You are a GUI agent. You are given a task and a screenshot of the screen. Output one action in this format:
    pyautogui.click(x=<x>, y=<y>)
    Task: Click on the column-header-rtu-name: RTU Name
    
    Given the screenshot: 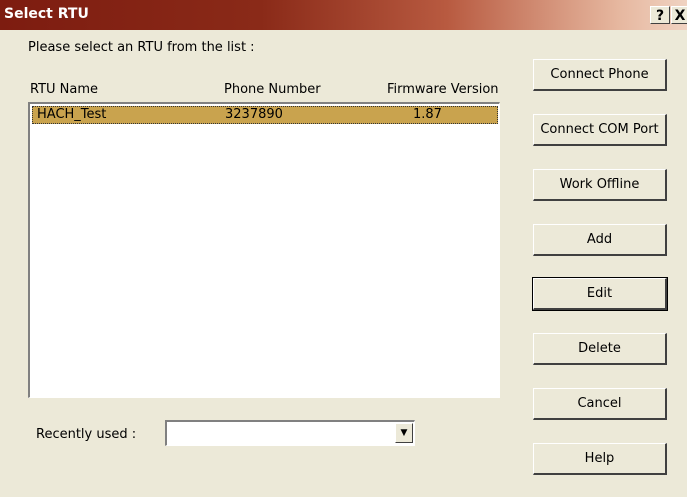 What is the action you would take?
    pyautogui.click(x=64, y=89)
    